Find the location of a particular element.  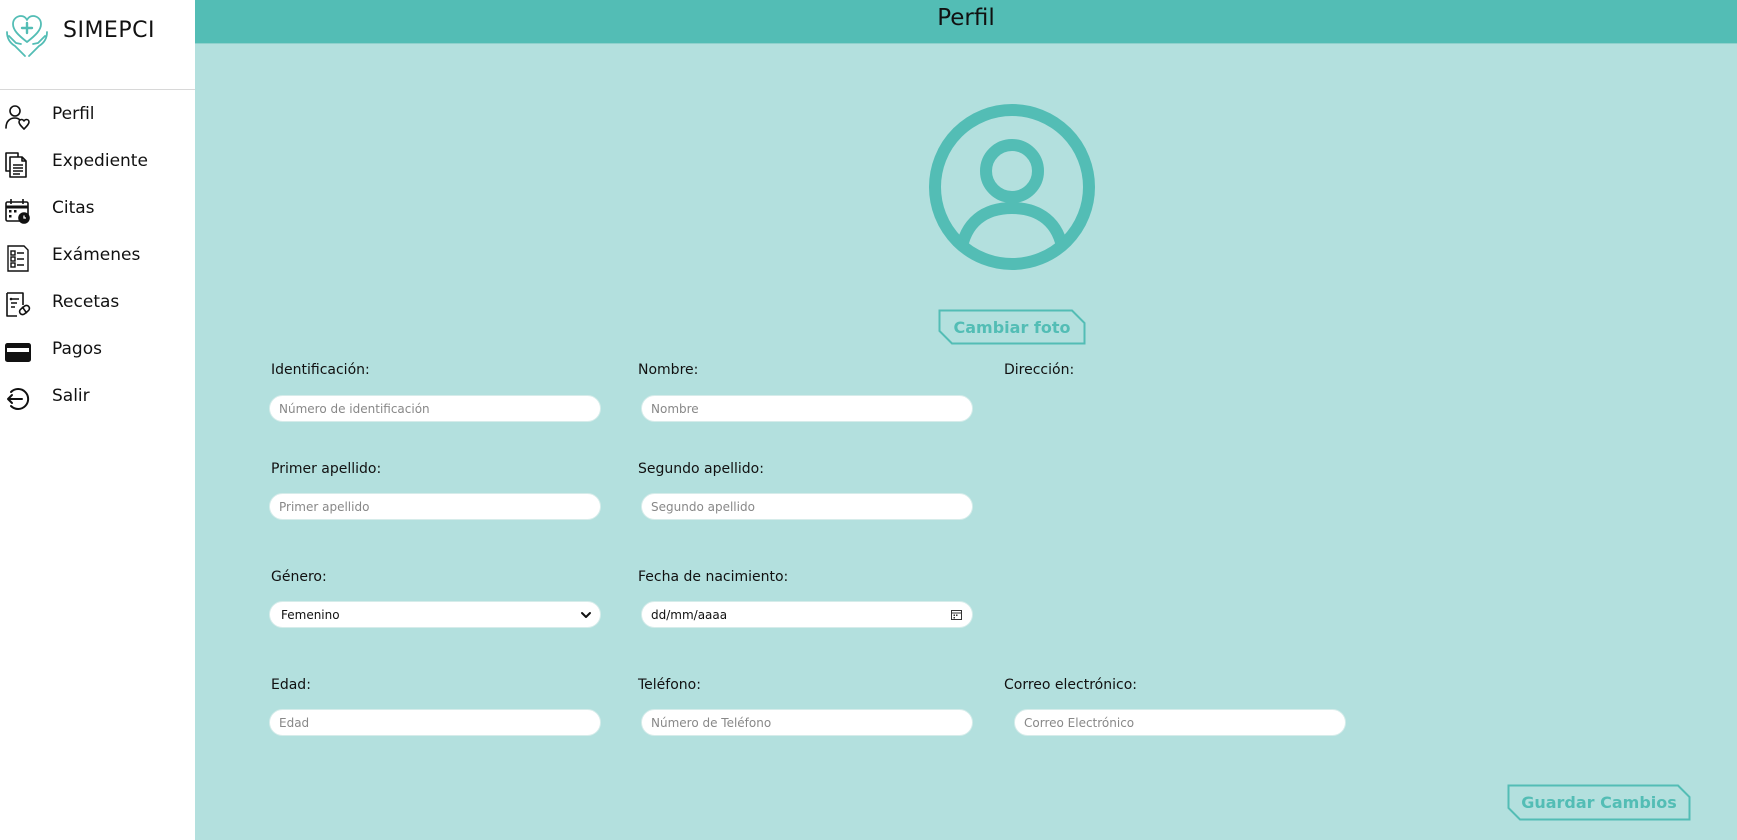

page-title: Perfil is located at coordinates (966, 18).